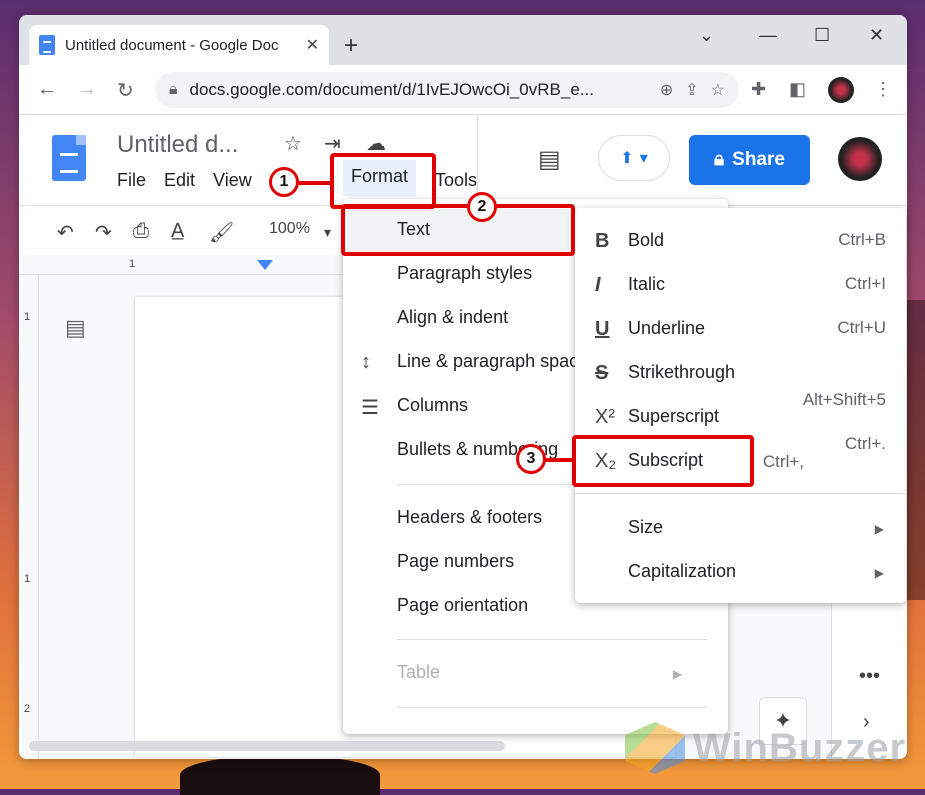 The height and width of the screenshot is (795, 925). I want to click on vertical-ruler: 1 1 2, so click(29, 517).